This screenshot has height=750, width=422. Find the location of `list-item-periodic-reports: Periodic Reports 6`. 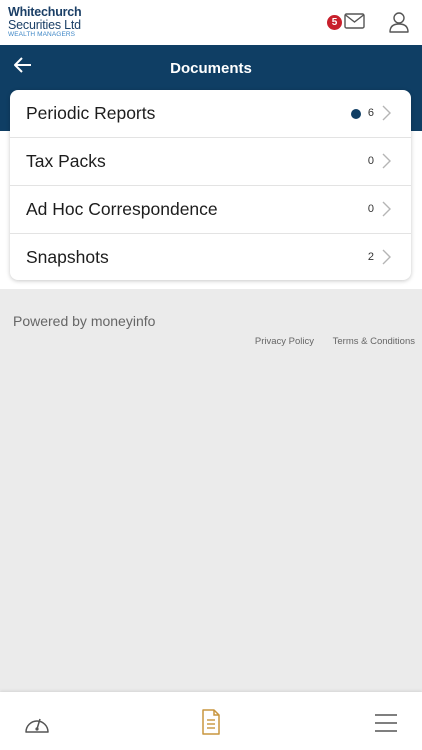

list-item-periodic-reports: Periodic Reports 6 is located at coordinates (210, 114).